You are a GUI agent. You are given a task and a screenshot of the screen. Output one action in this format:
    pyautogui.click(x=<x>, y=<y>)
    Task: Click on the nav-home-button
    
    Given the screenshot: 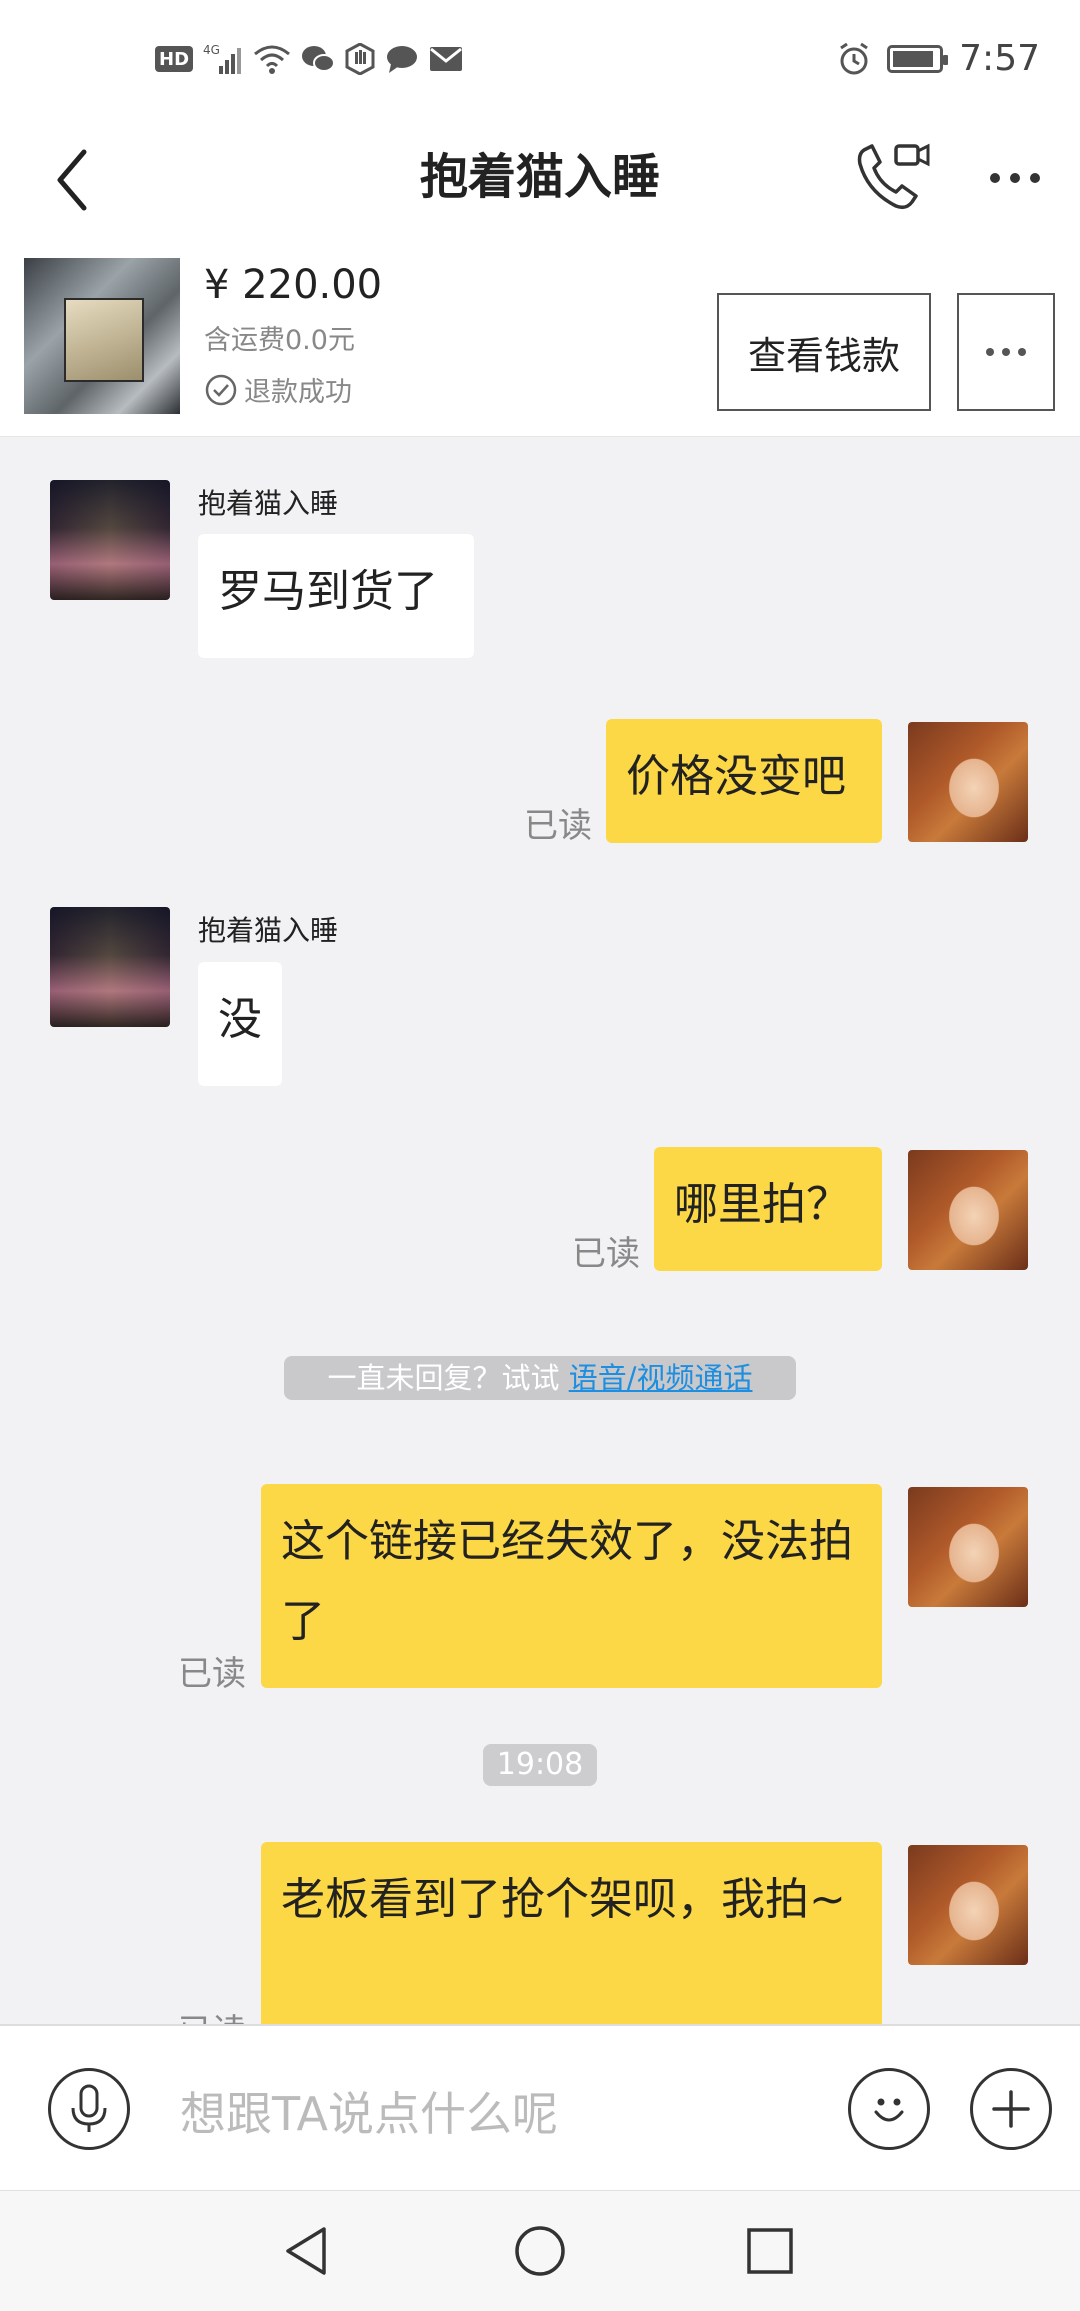 What is the action you would take?
    pyautogui.click(x=540, y=2251)
    